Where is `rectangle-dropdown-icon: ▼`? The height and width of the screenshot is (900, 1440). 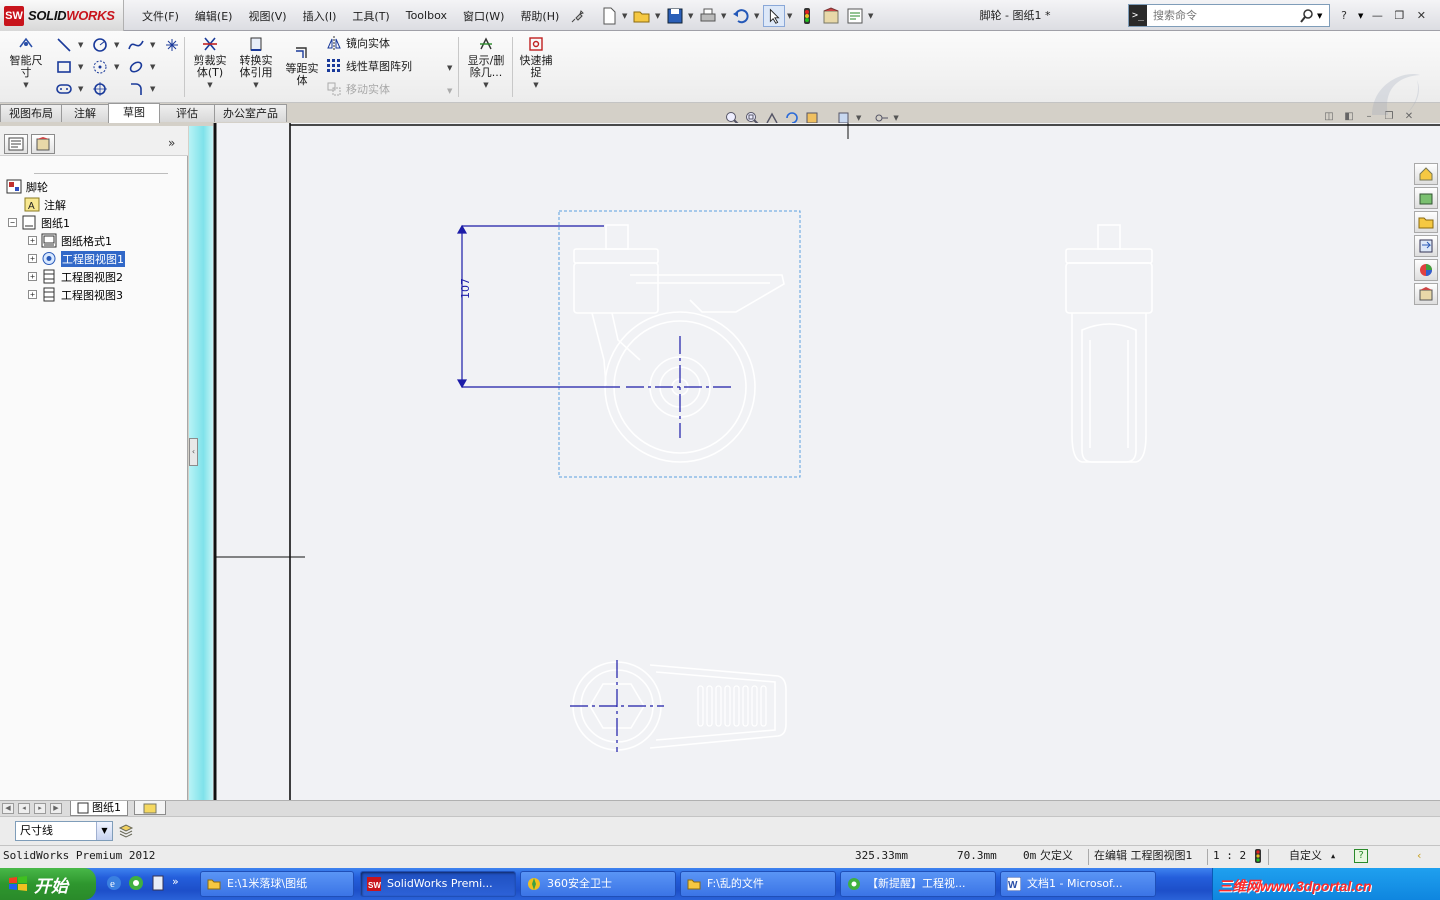
rectangle-dropdown-icon: ▼ is located at coordinates (80, 67).